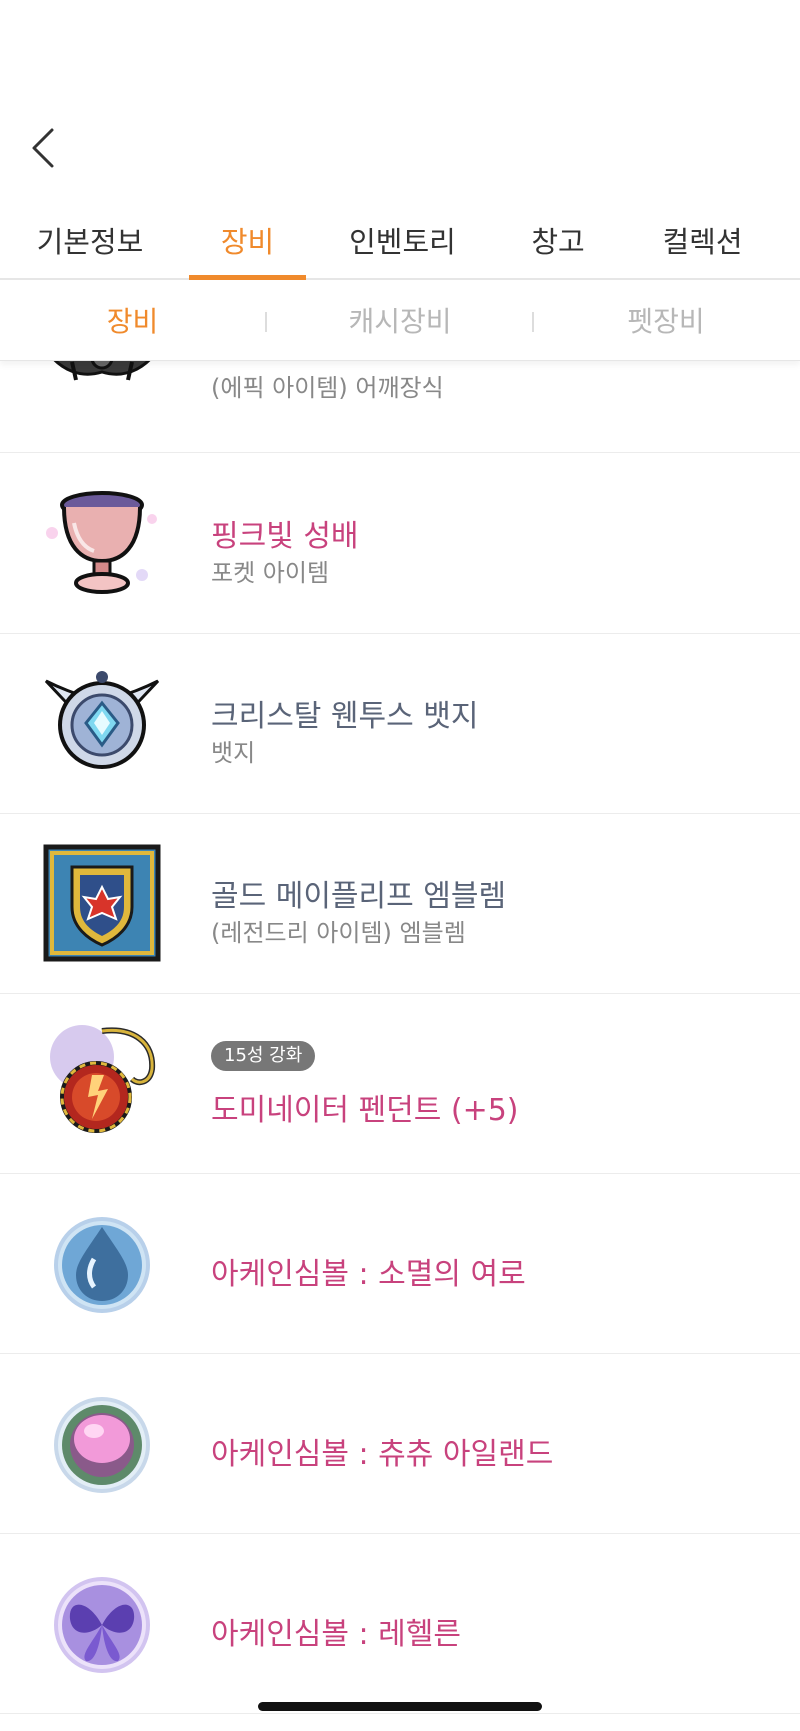 The width and height of the screenshot is (800, 1731). I want to click on item-name: 아케인심볼 : 소멸의 여로, so click(368, 1274).